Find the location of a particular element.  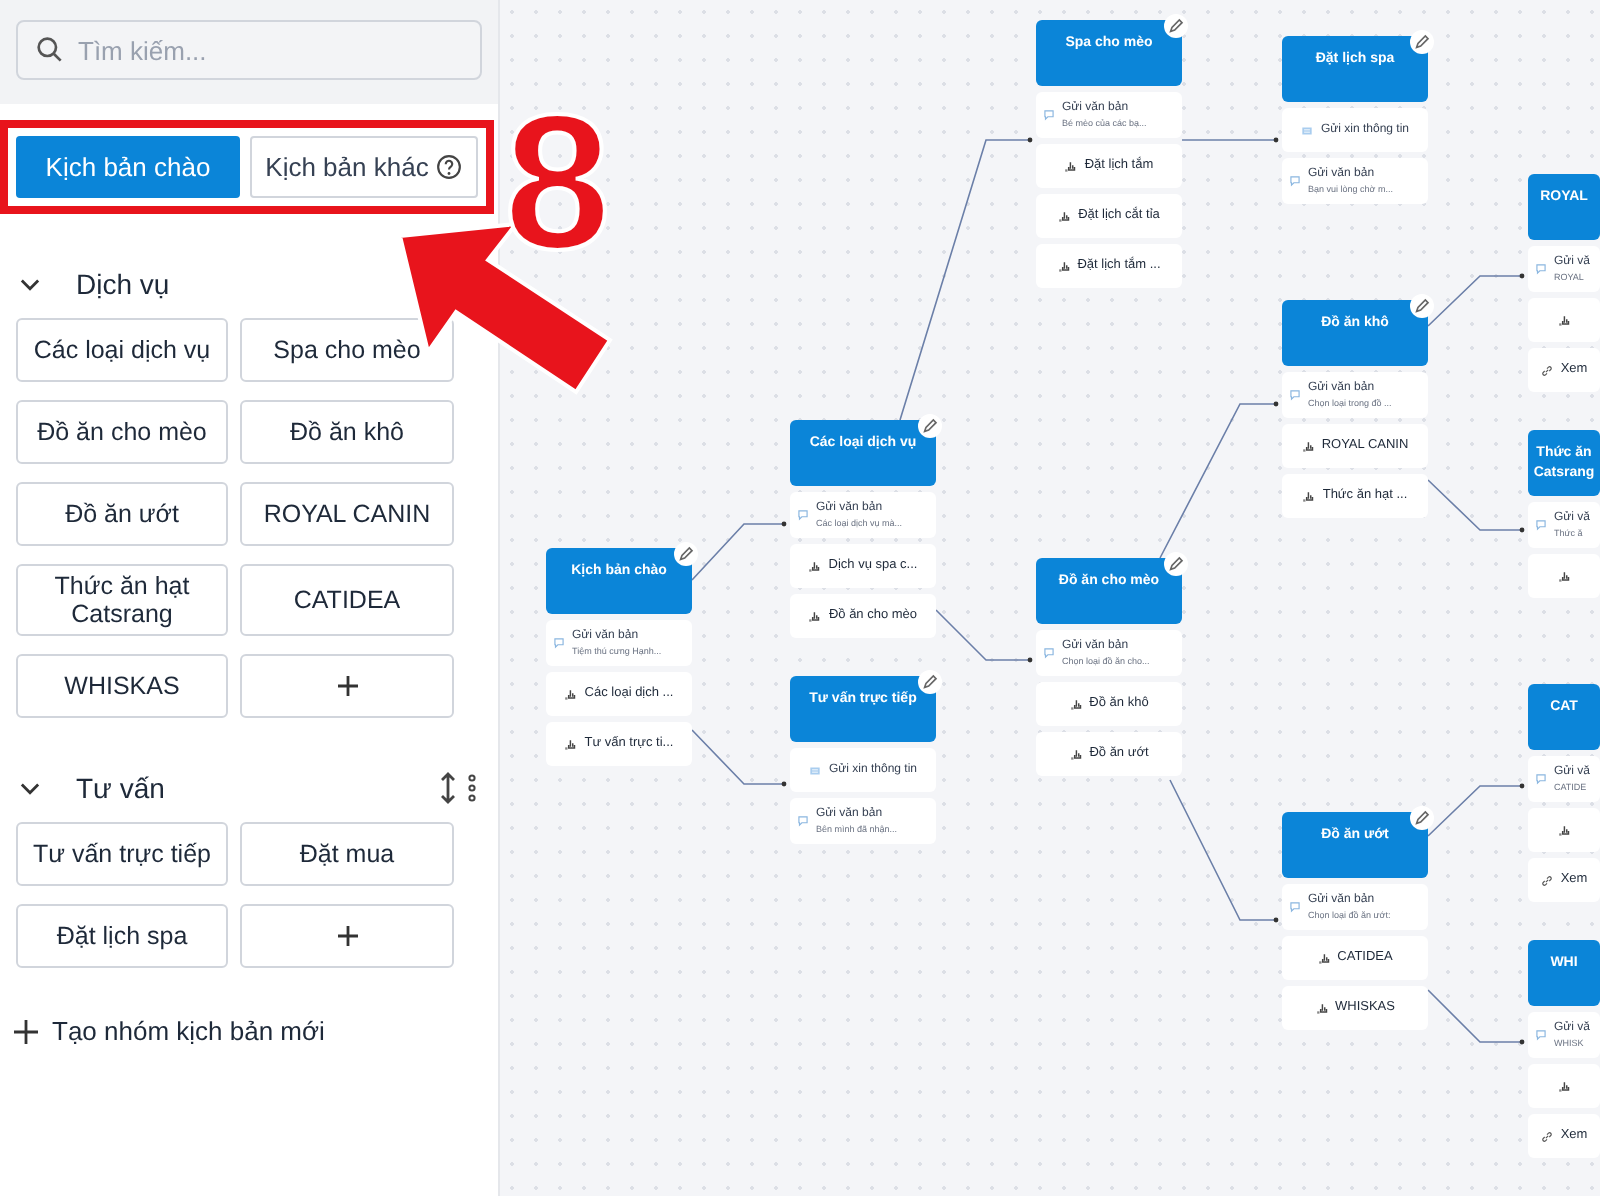

tab: Kịch bản chào is located at coordinates (128, 167).